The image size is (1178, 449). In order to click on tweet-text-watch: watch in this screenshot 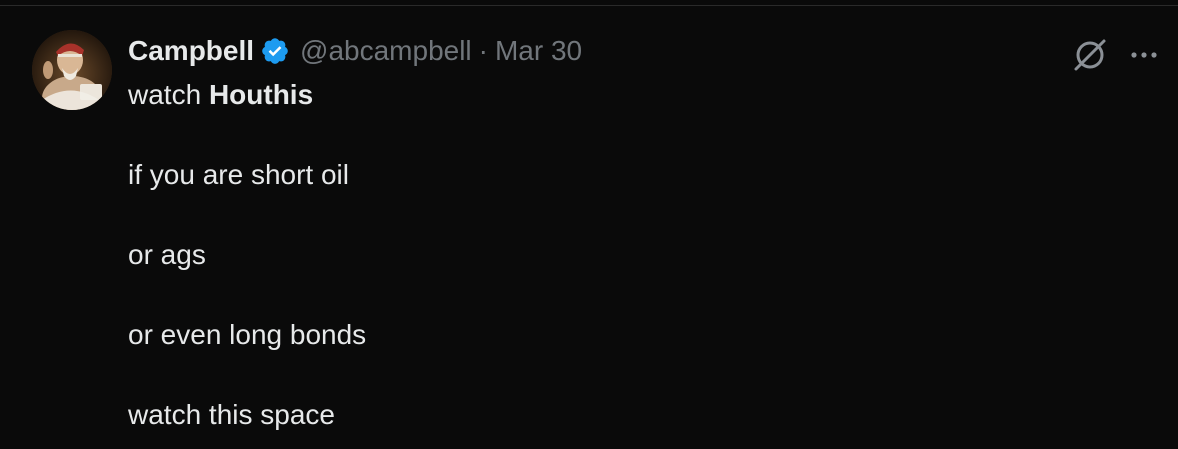, I will do `click(165, 94)`.